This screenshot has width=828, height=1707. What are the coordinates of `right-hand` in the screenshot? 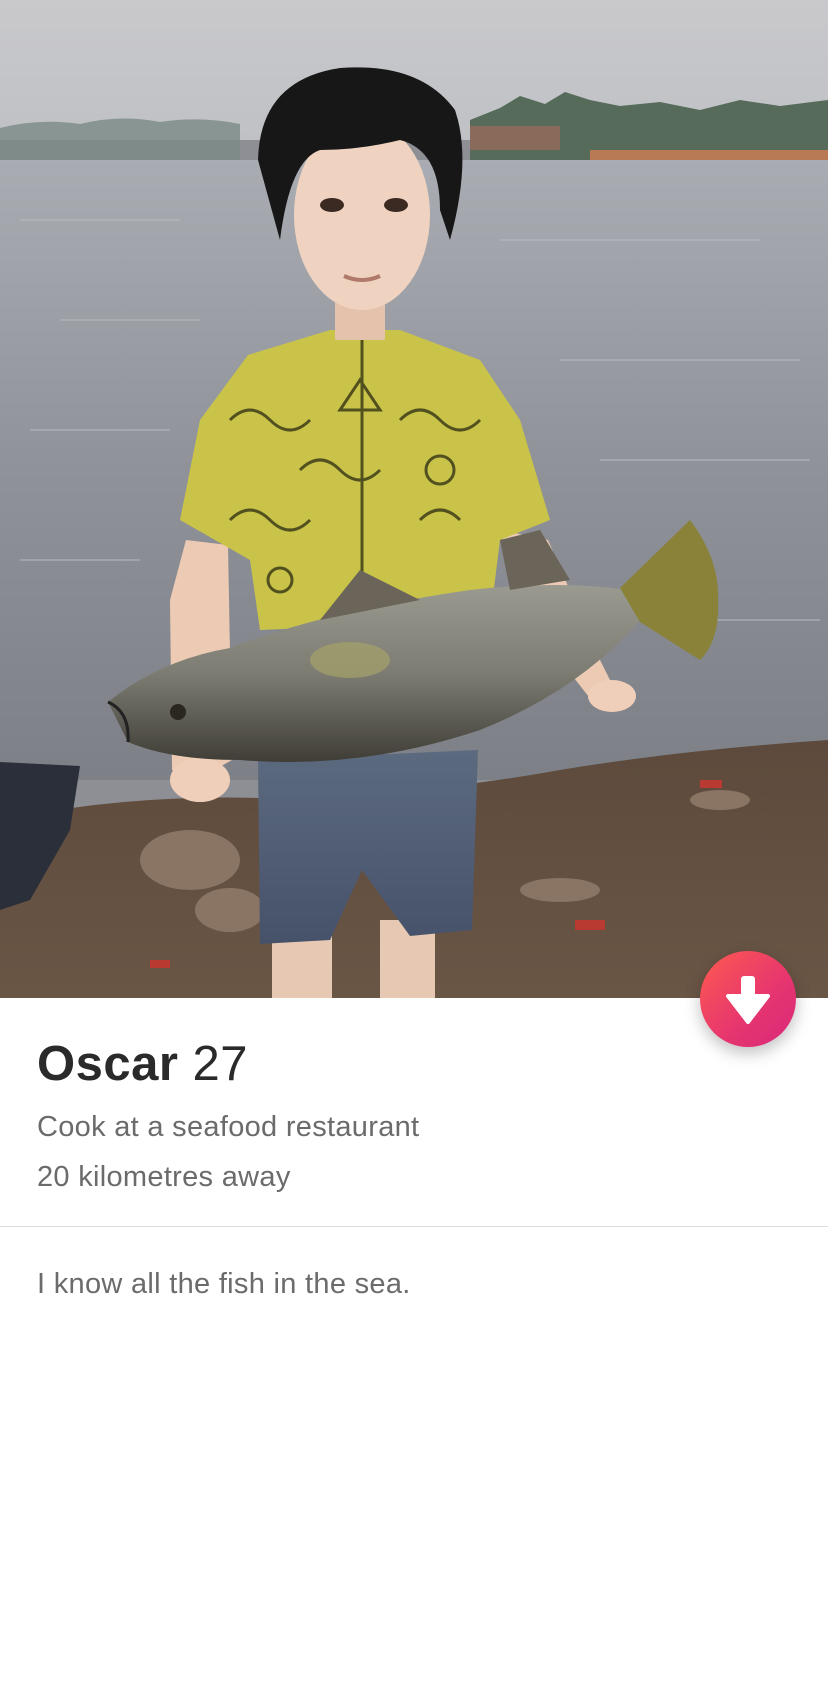 It's located at (612, 696).